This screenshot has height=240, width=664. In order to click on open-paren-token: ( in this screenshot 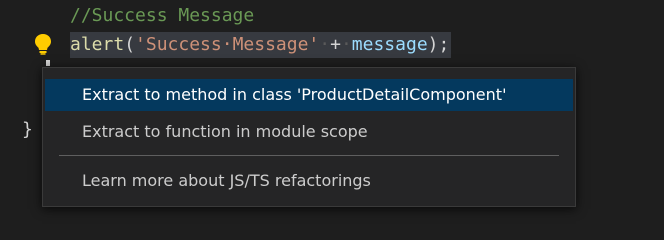, I will do `click(130, 44)`.